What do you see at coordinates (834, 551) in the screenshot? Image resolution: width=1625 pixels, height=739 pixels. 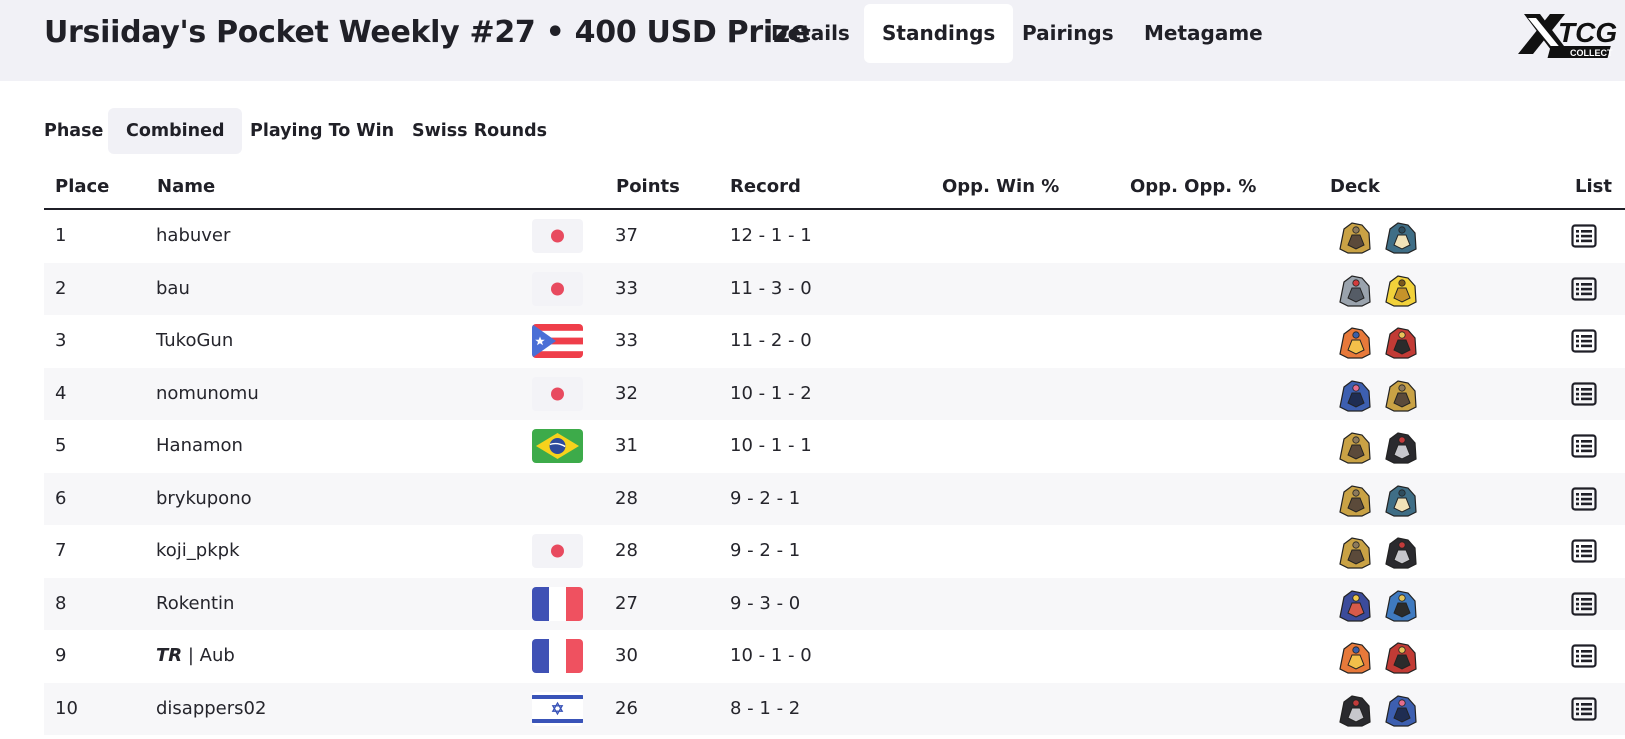 I see `table-row: 7 koji_pkpk 28 9 - 2 - 1` at bounding box center [834, 551].